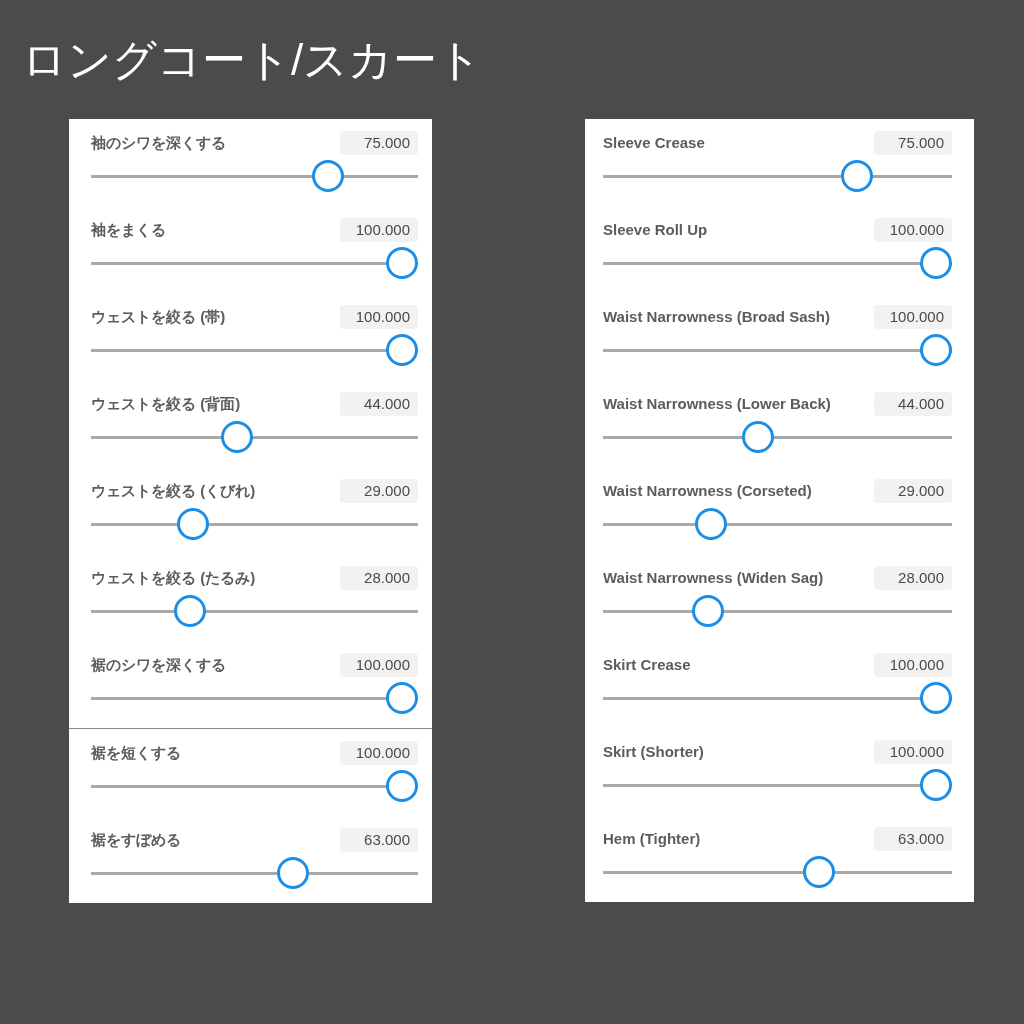 Image resolution: width=1024 pixels, height=1024 pixels. I want to click on slider-label: Hem (Tighter), so click(652, 838).